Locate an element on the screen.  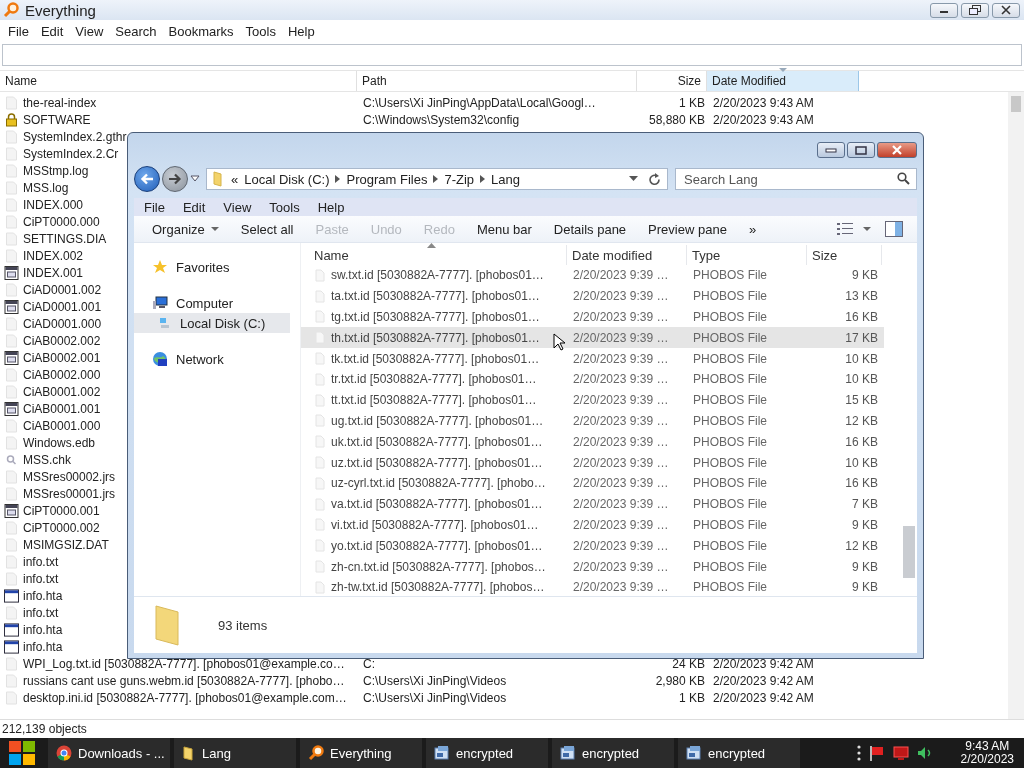
scrollbar is located at coordinates (1016, 405).